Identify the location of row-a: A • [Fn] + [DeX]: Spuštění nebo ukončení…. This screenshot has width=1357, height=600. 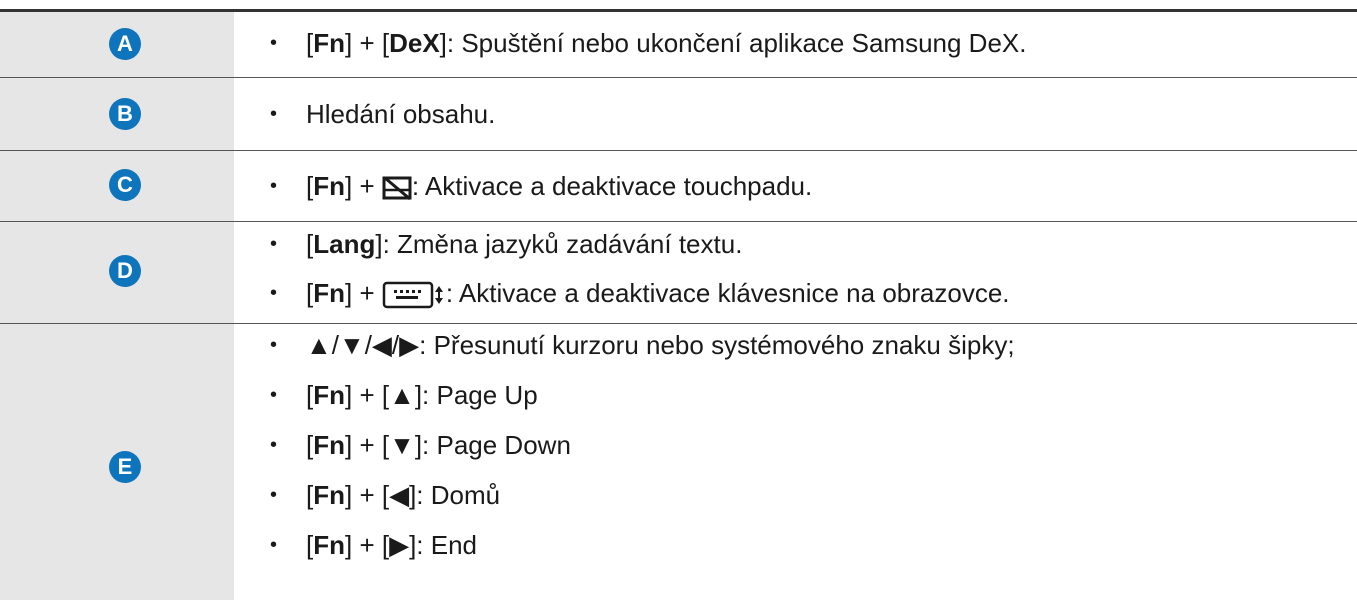
(678, 44).